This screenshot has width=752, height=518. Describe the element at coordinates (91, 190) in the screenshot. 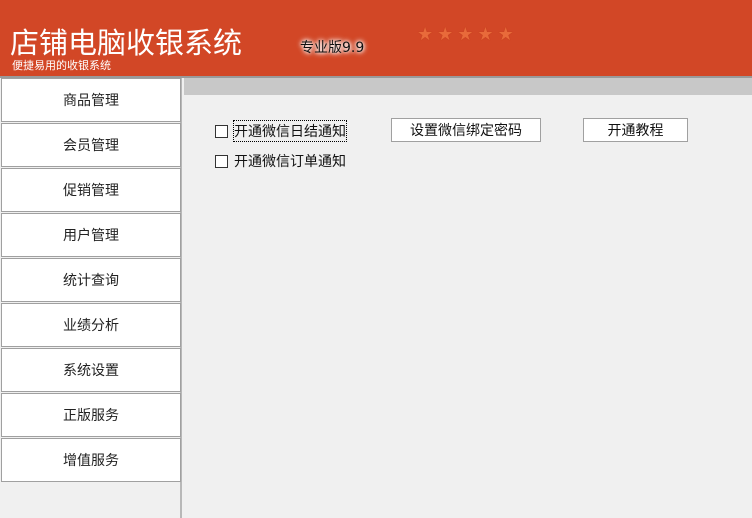

I see `sidebar-item-promotion-management: 促销管理` at that location.